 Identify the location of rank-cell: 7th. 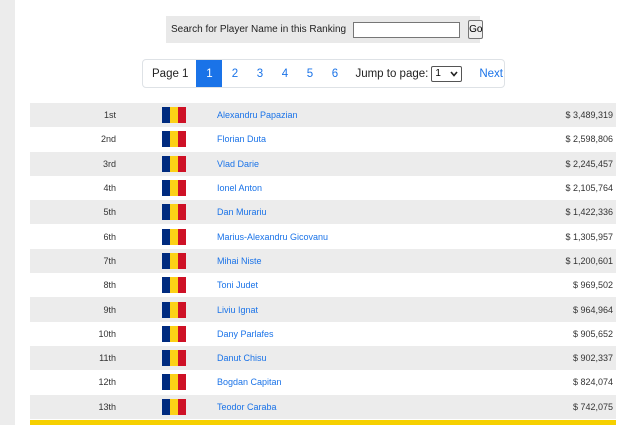
(109, 260).